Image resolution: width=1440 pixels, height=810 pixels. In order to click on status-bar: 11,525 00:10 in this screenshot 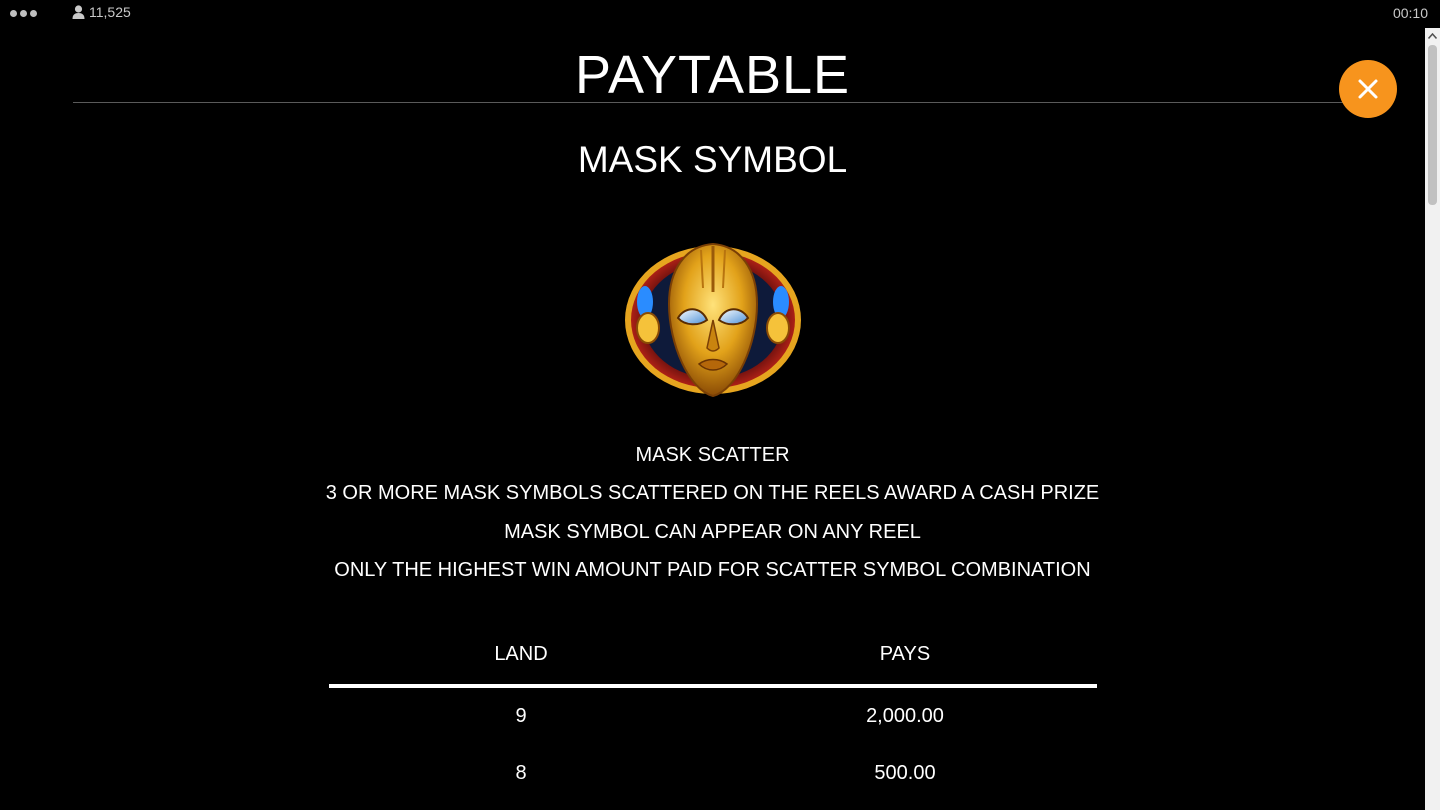, I will do `click(720, 13)`.